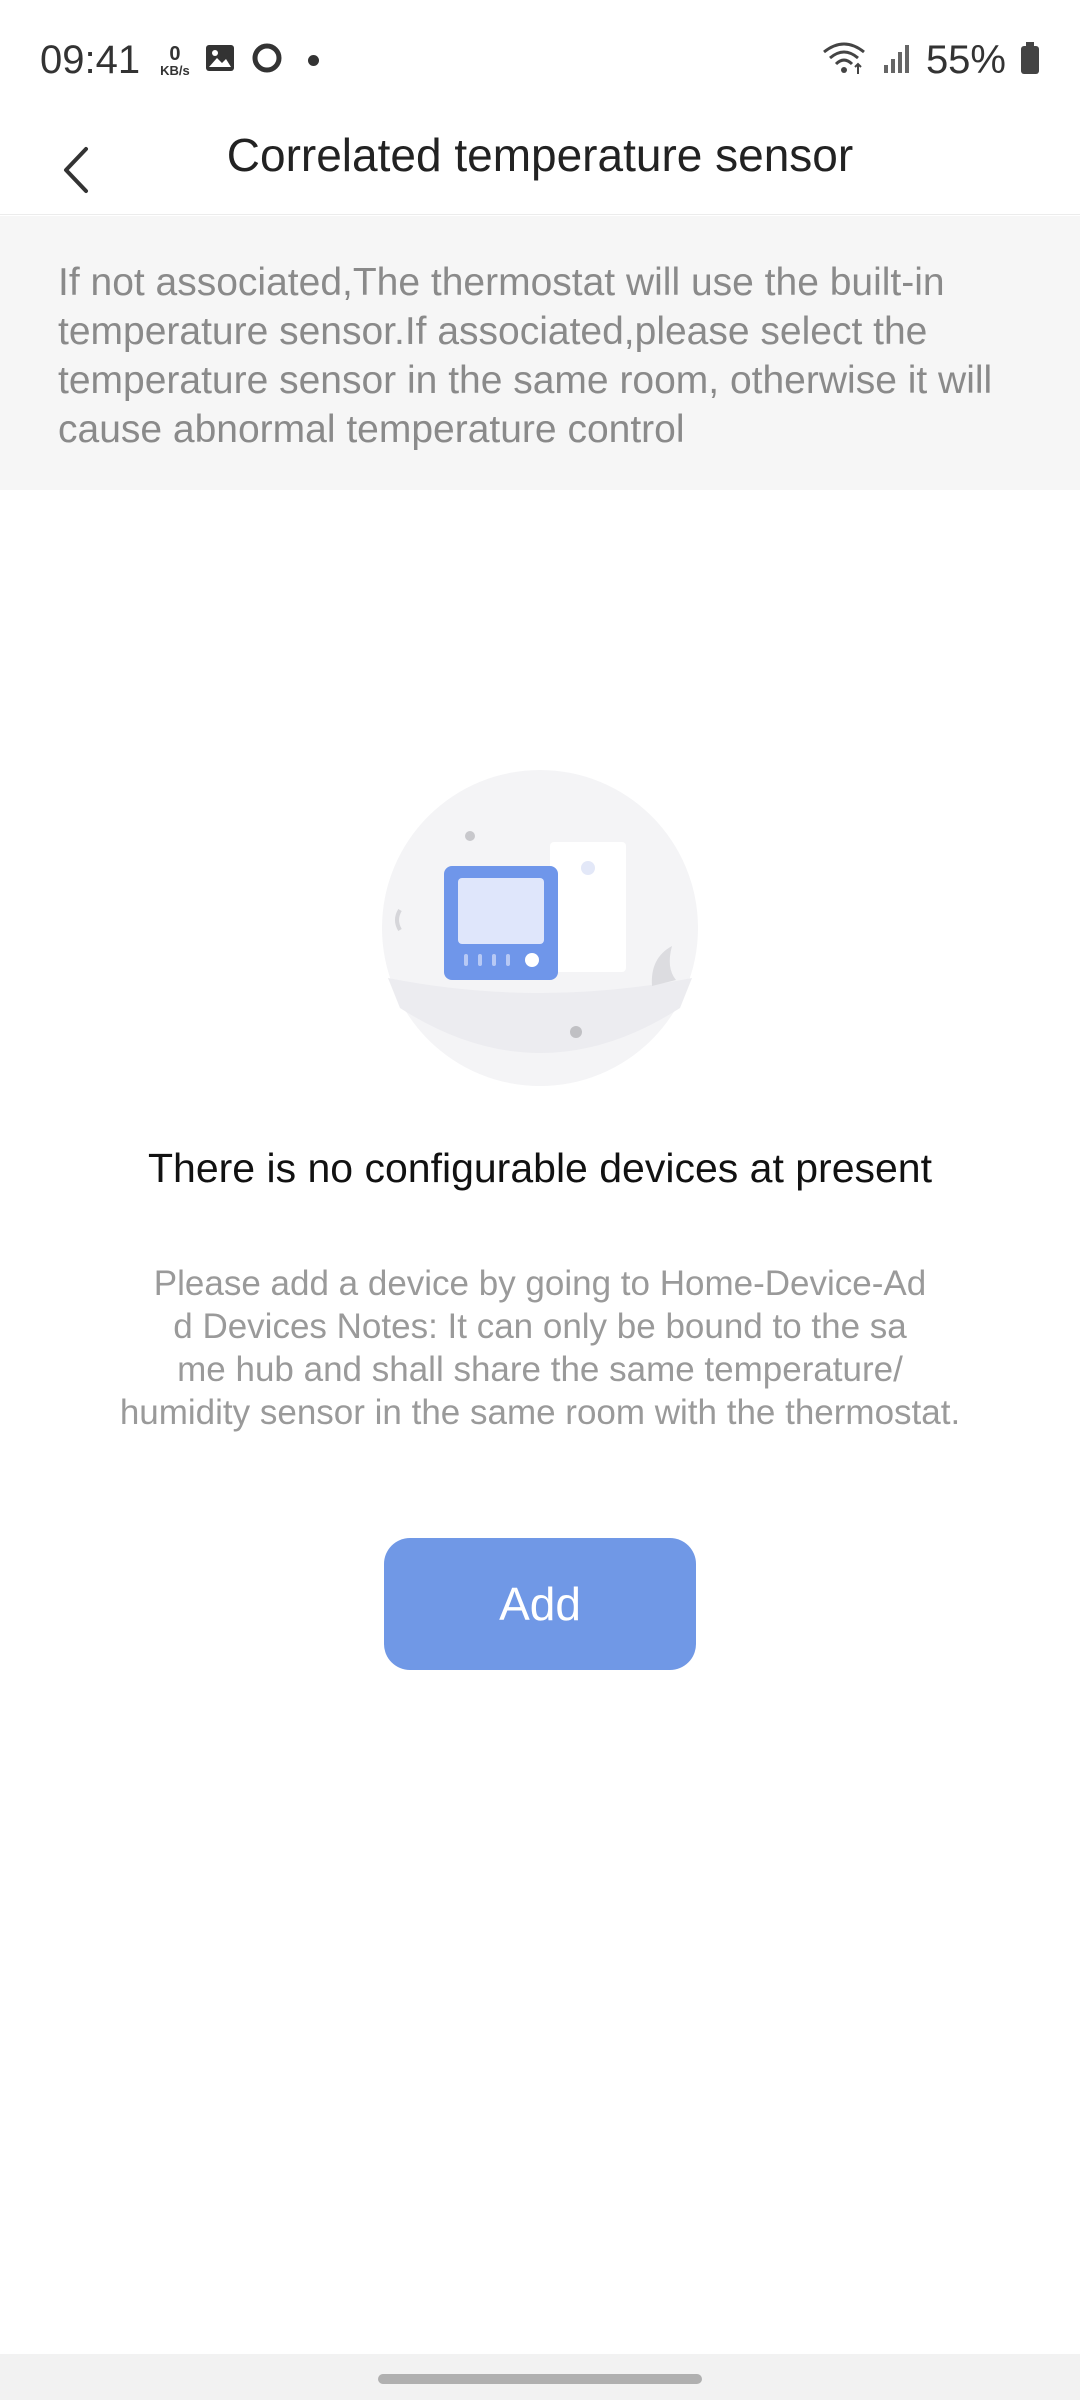 The width and height of the screenshot is (1080, 2400). I want to click on top-app-bar: Correlated temperature sensor, so click(540, 167).